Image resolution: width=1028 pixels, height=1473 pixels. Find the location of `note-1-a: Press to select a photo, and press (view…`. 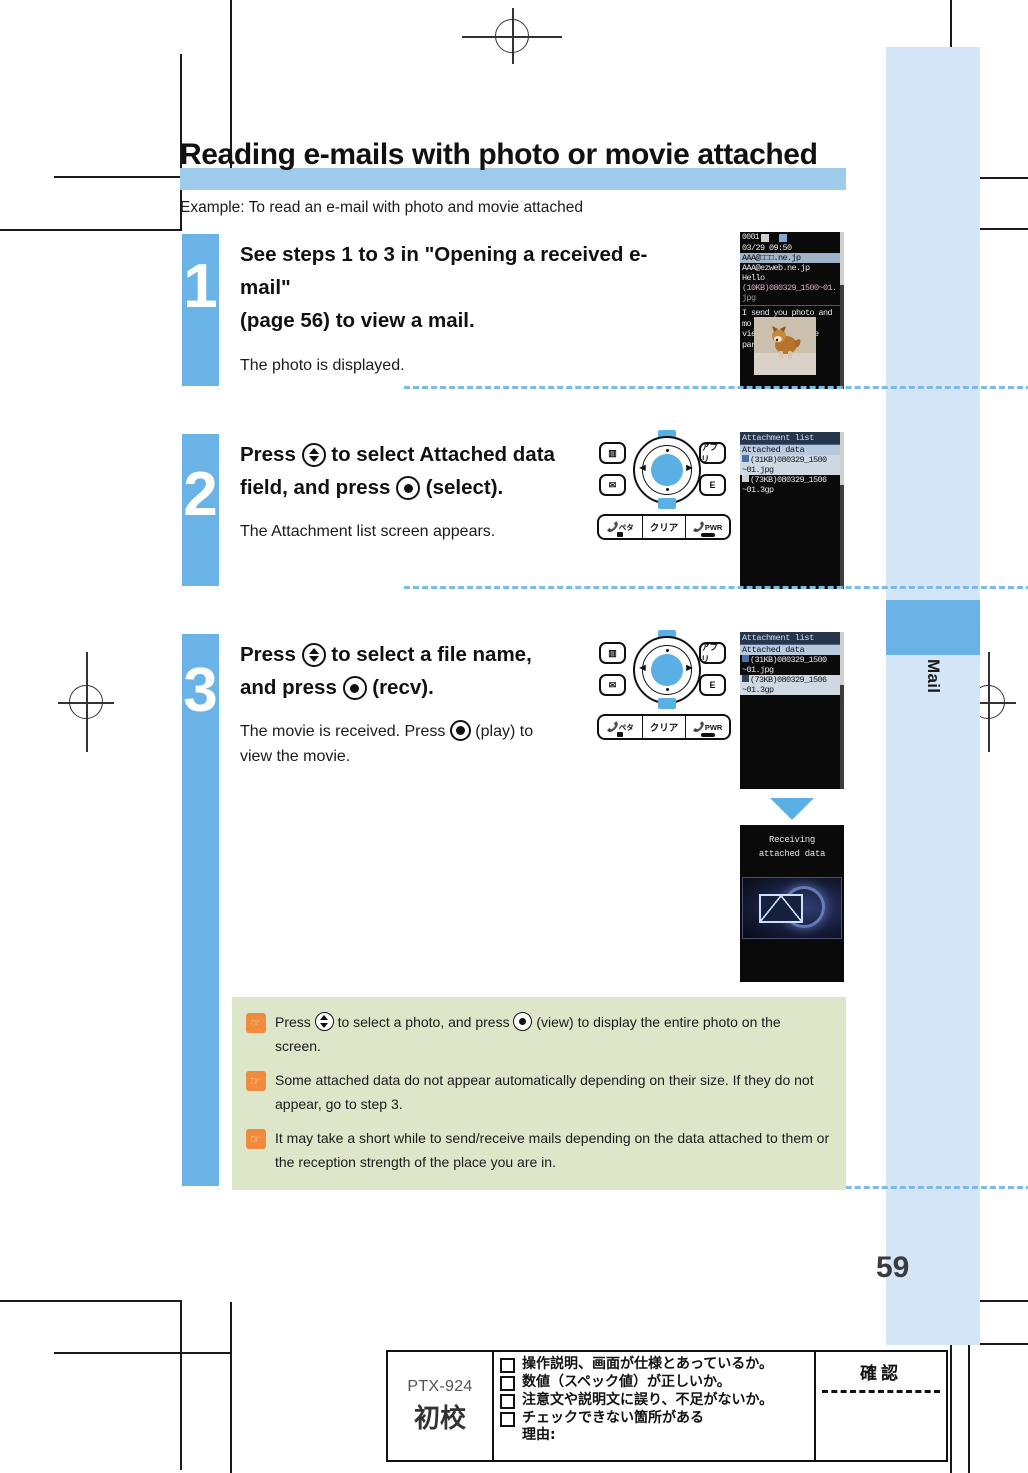

note-1-a: Press to select a photo, and press (view… is located at coordinates (528, 1033).